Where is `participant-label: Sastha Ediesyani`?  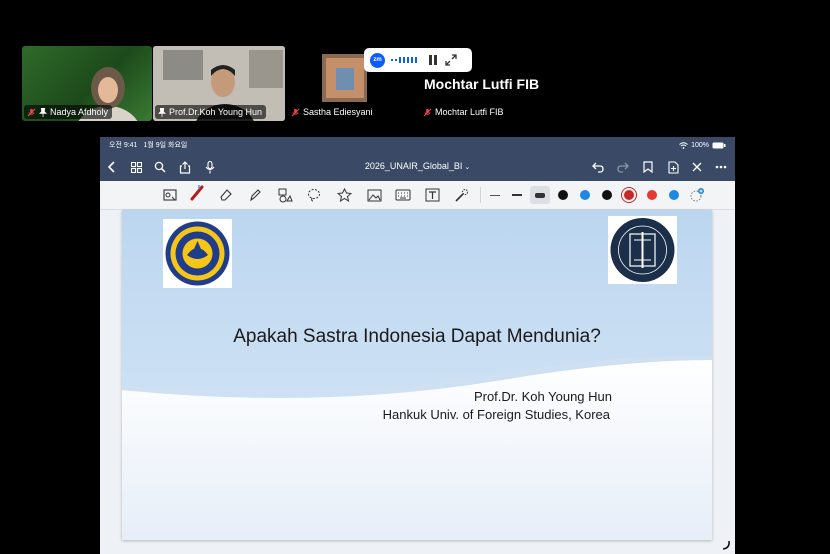
participant-label: Sastha Ediesyani is located at coordinates (332, 112).